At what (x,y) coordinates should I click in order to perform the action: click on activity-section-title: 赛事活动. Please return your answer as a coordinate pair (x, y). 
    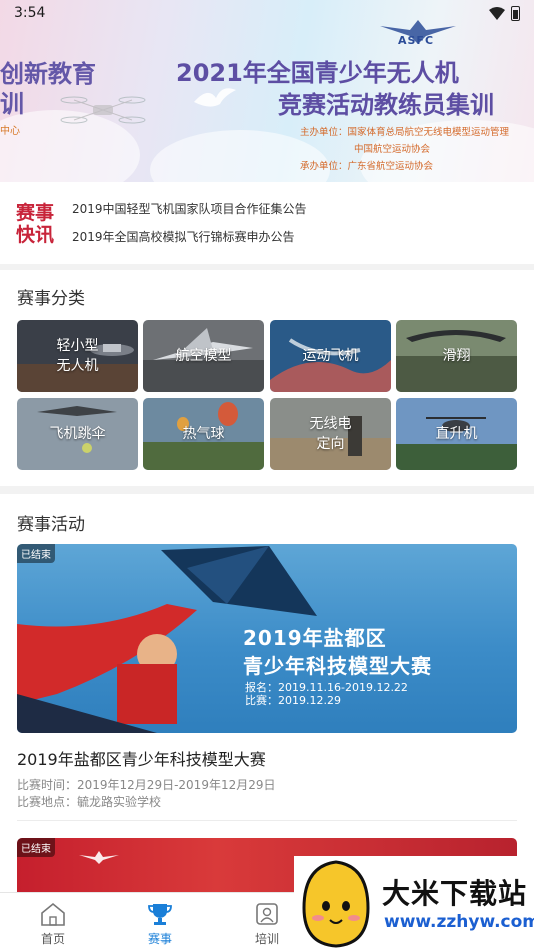
    Looking at the image, I should click on (51, 525).